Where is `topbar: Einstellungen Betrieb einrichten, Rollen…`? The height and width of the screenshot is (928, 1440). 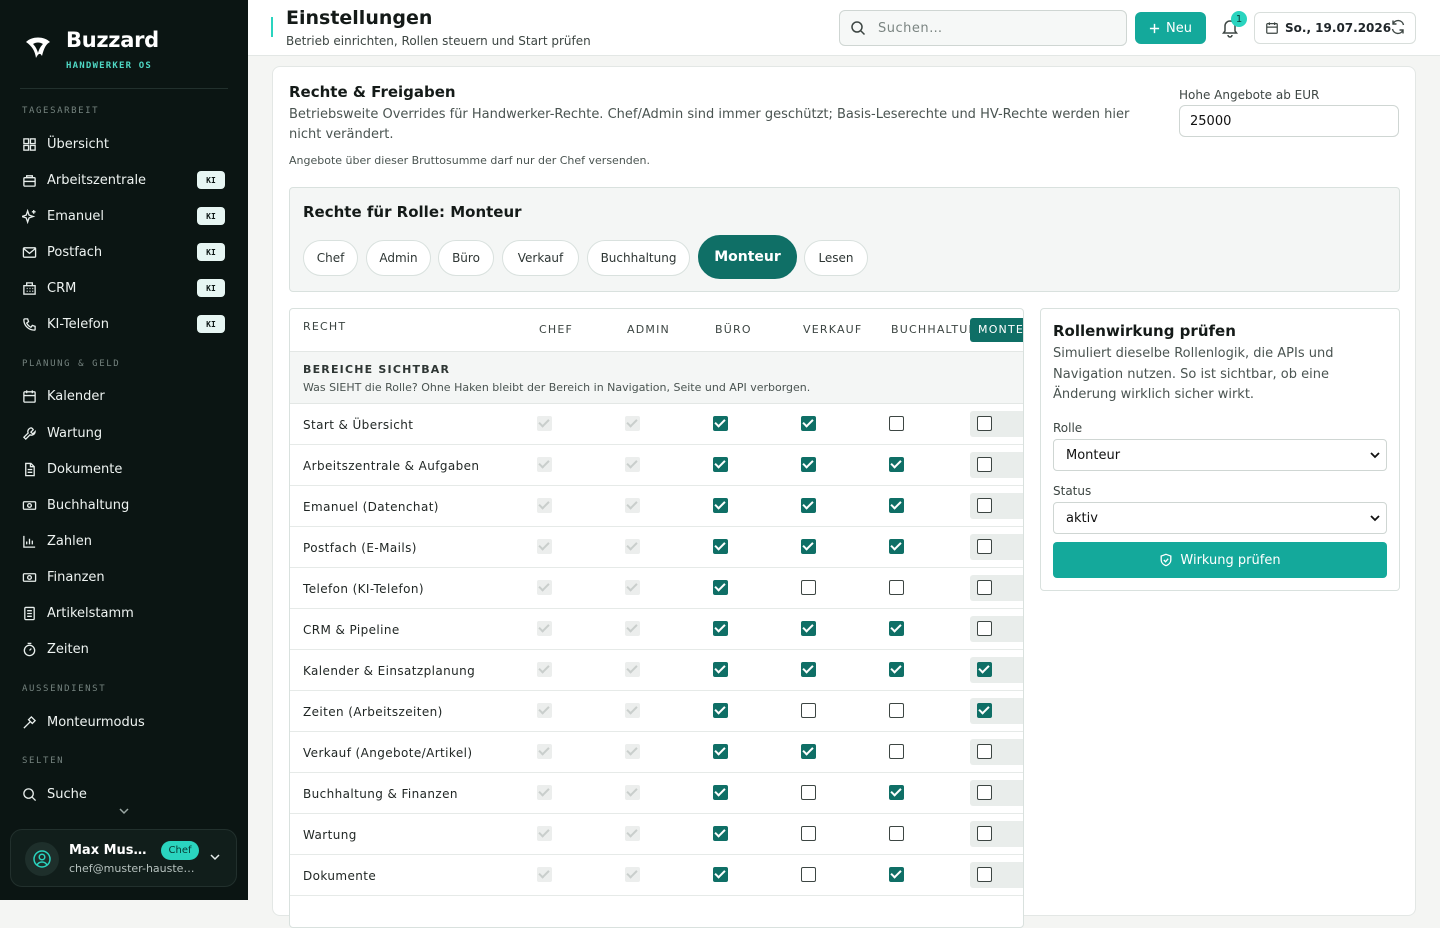
topbar: Einstellungen Betrieb einrichten, Rollen… is located at coordinates (844, 28).